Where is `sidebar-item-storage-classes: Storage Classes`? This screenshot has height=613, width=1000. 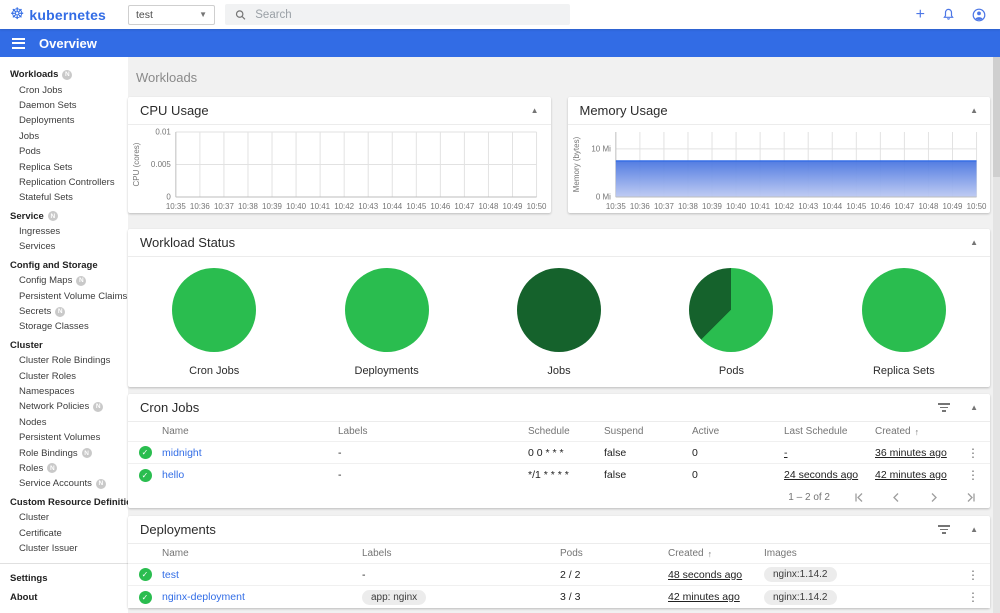 sidebar-item-storage-classes: Storage Classes is located at coordinates (64, 326).